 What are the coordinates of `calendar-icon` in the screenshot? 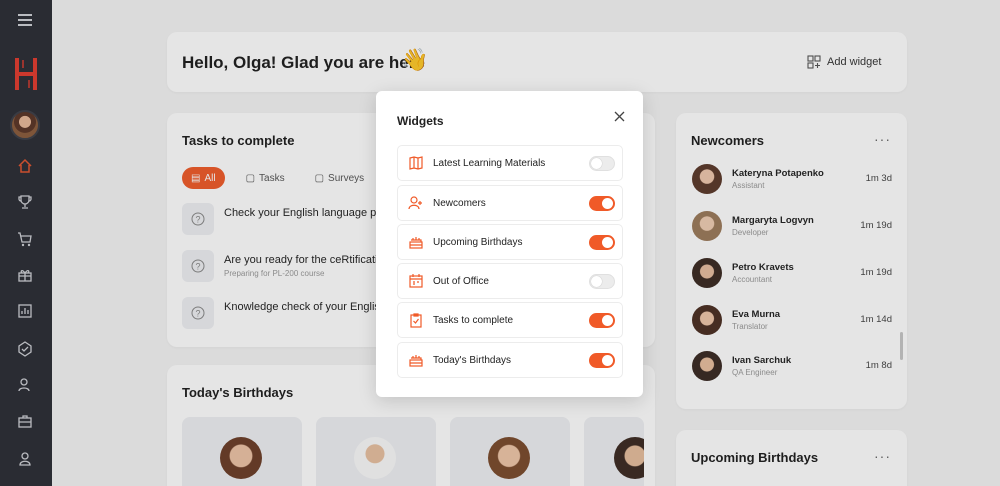 It's located at (416, 281).